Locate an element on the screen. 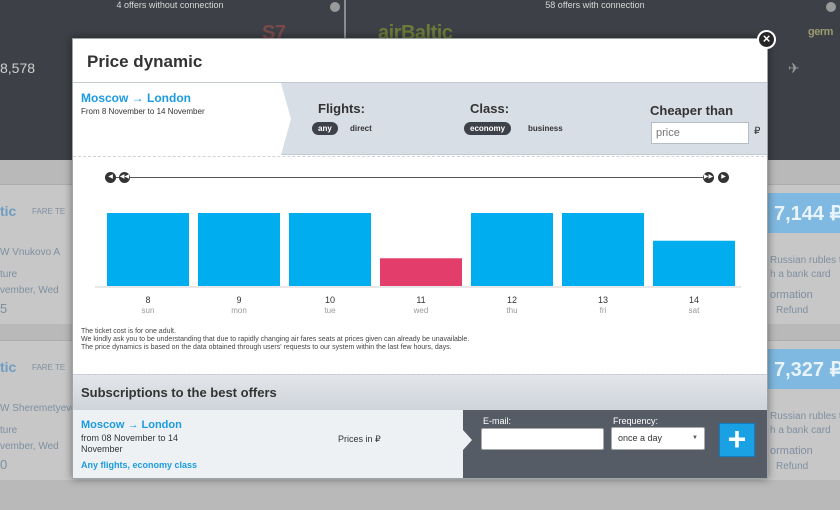  add-subscription-button: + is located at coordinates (737, 440).